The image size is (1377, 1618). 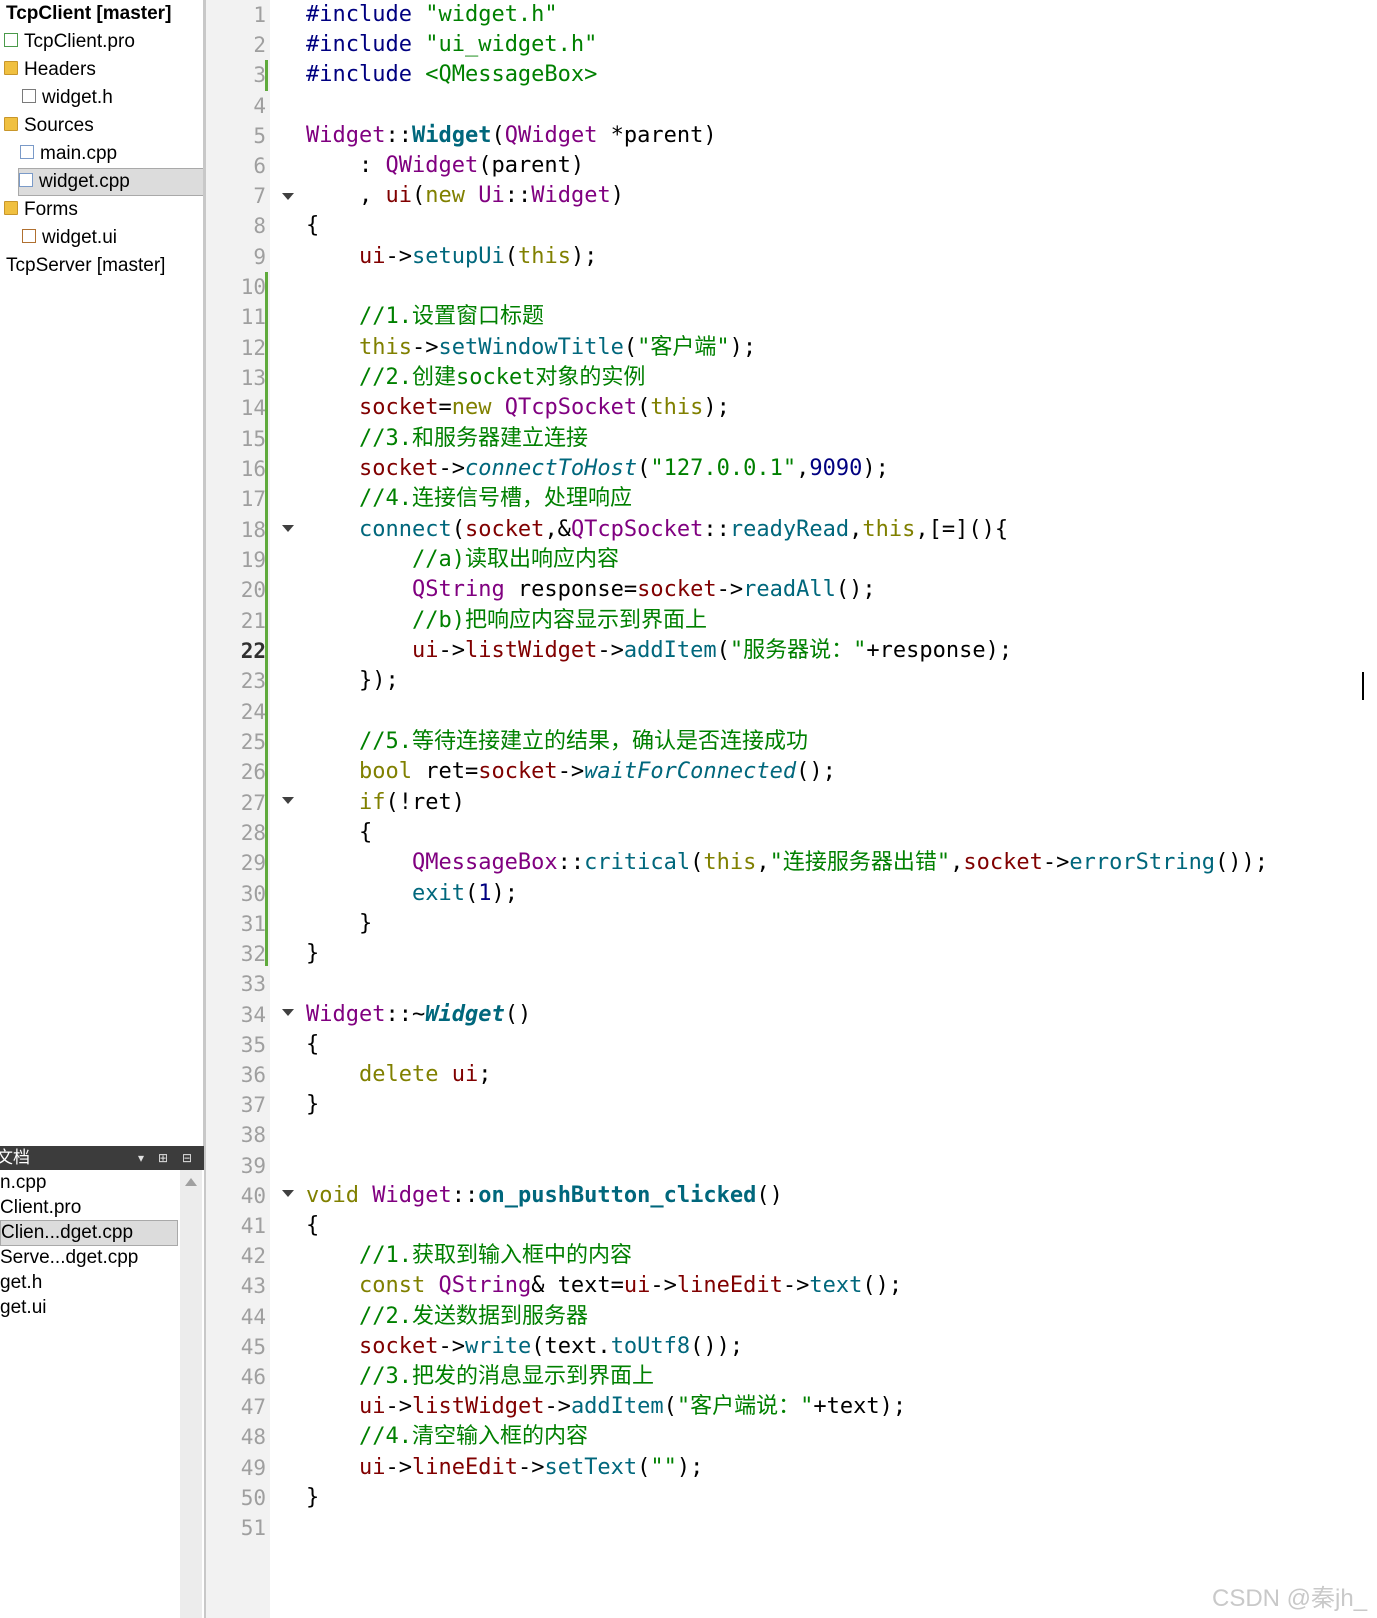 I want to click on line-number: 16, so click(x=253, y=468).